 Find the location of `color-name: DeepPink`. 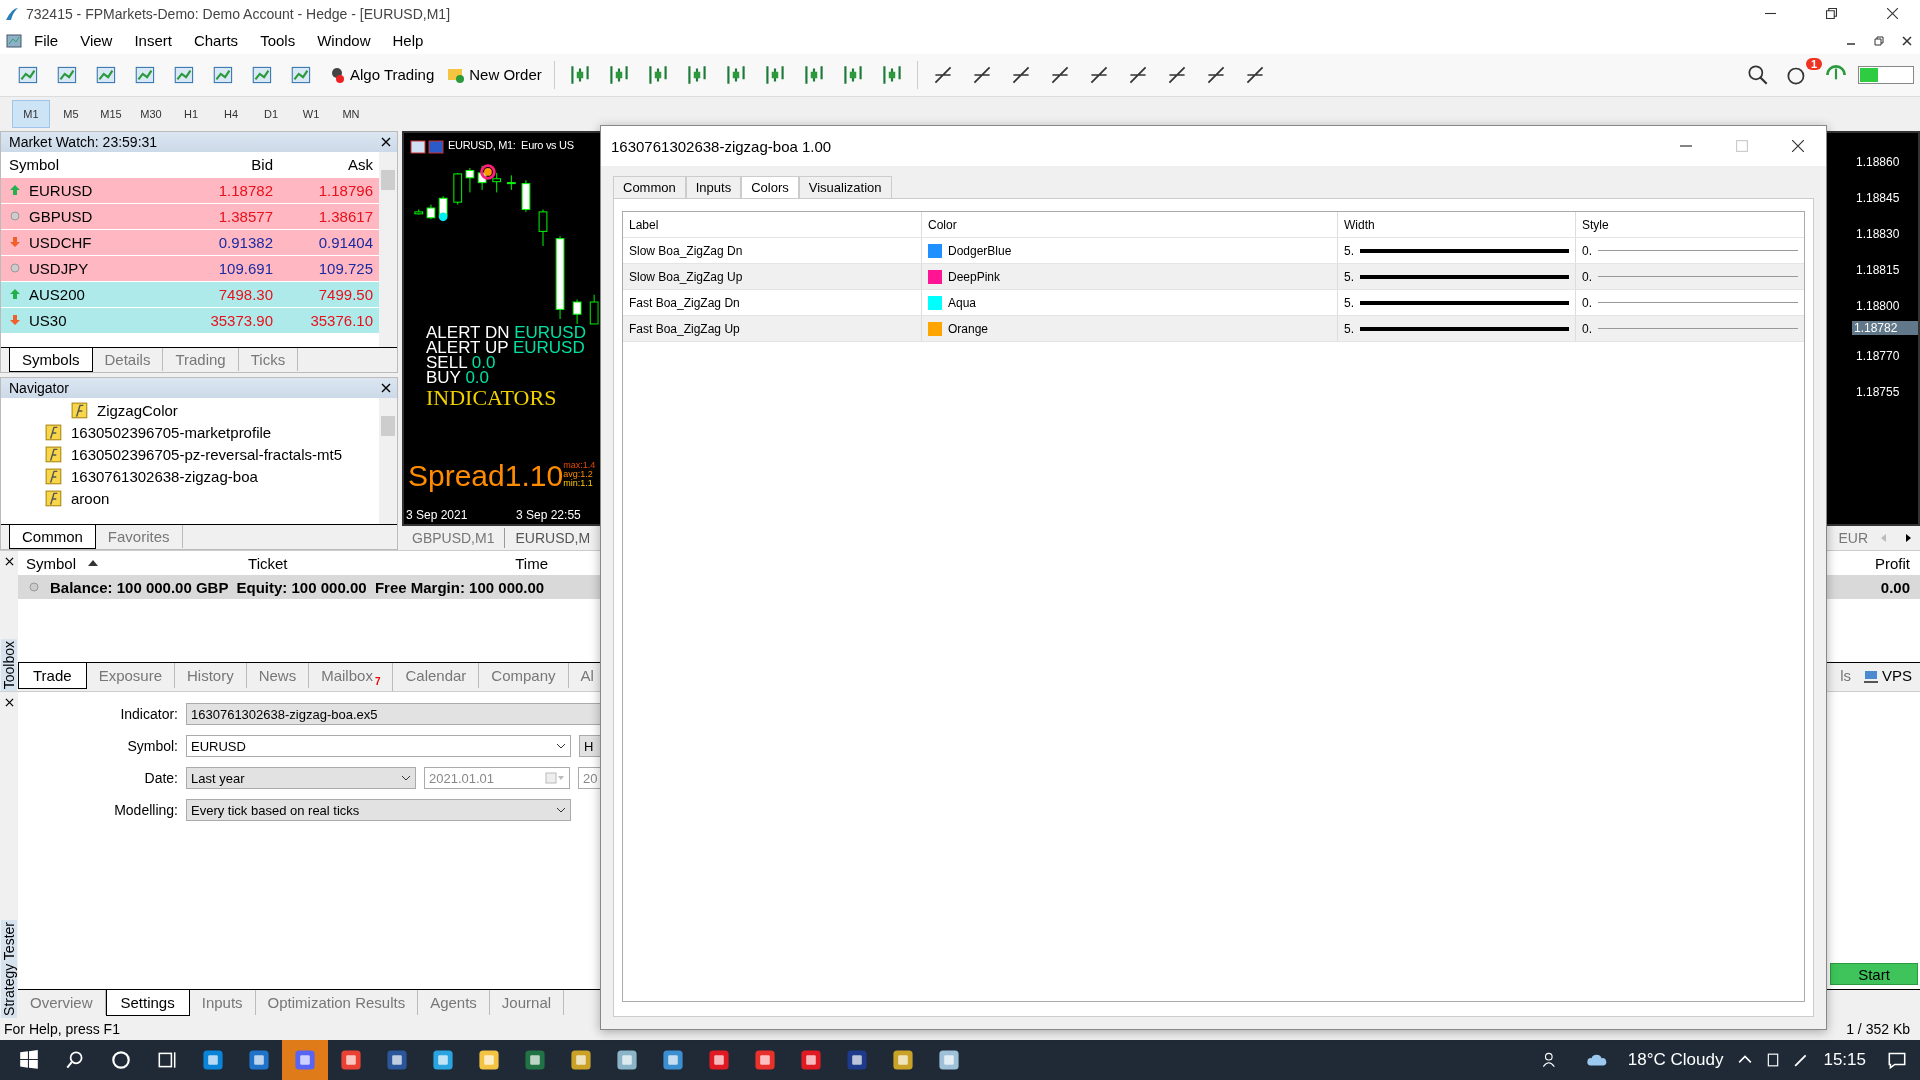

color-name: DeepPink is located at coordinates (974, 276).